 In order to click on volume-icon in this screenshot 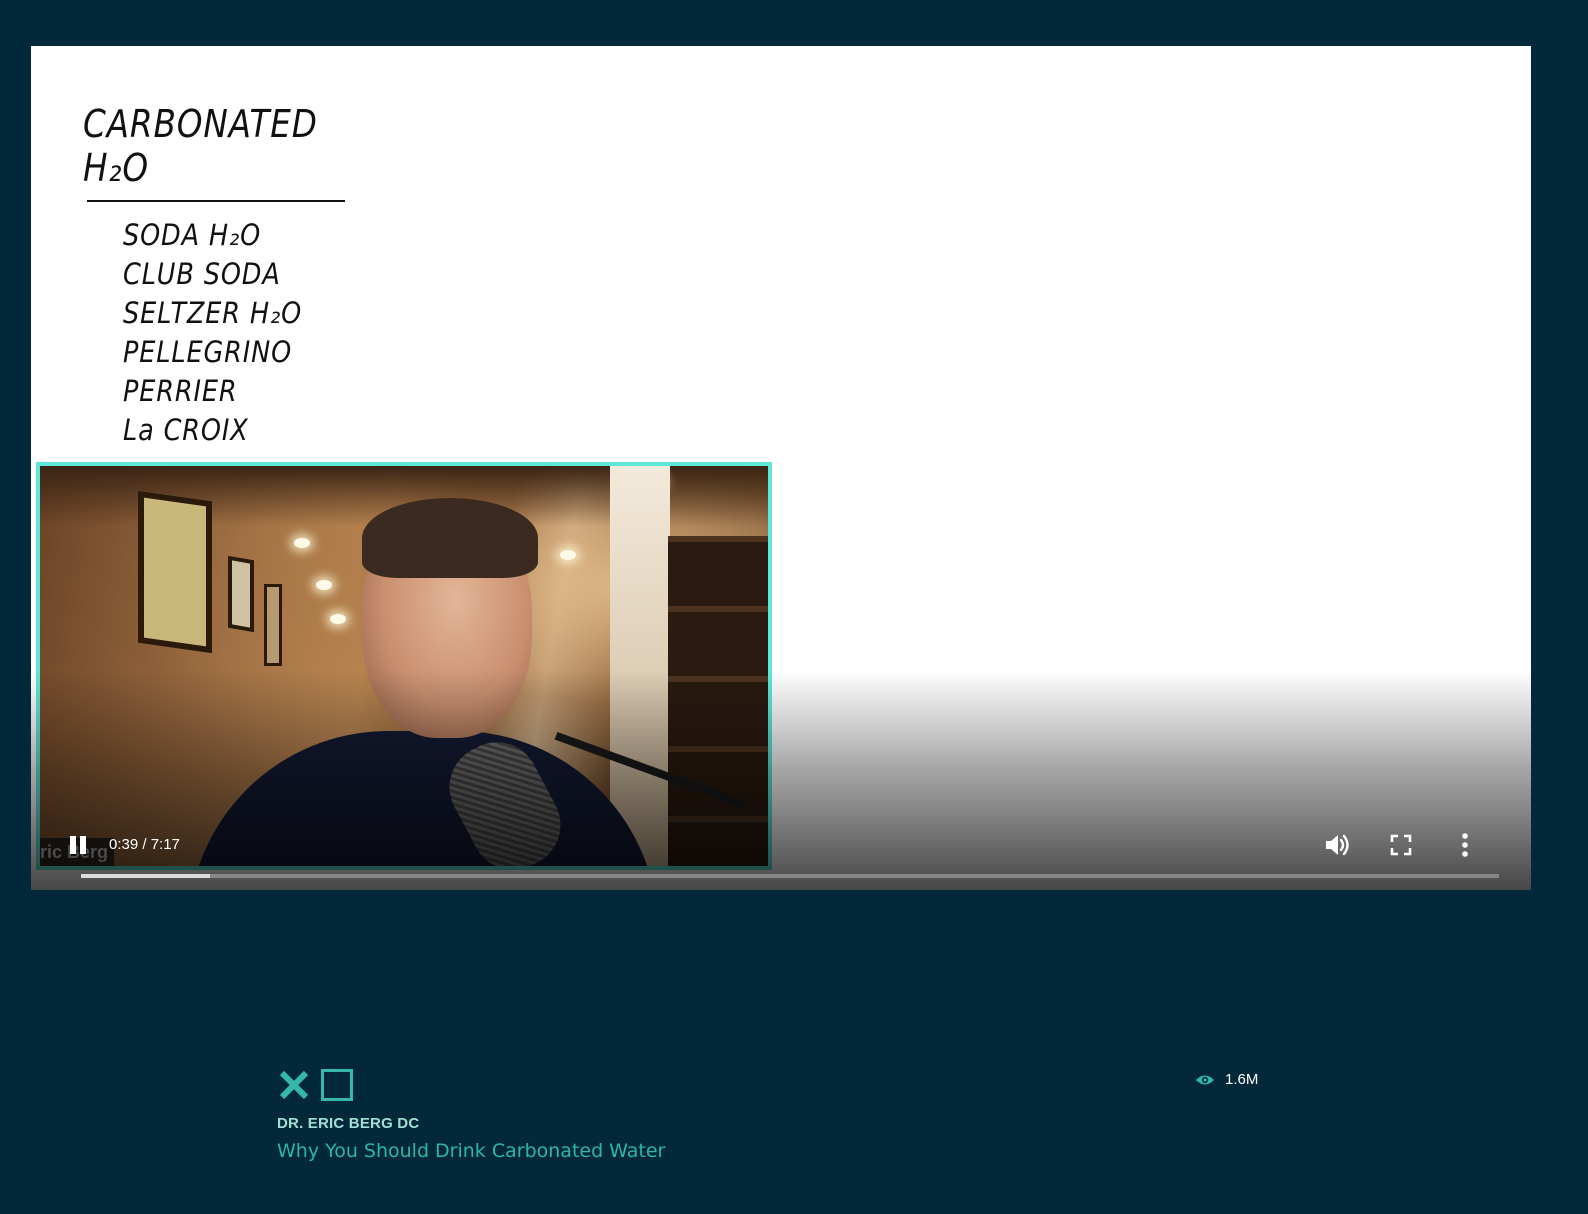, I will do `click(1337, 845)`.